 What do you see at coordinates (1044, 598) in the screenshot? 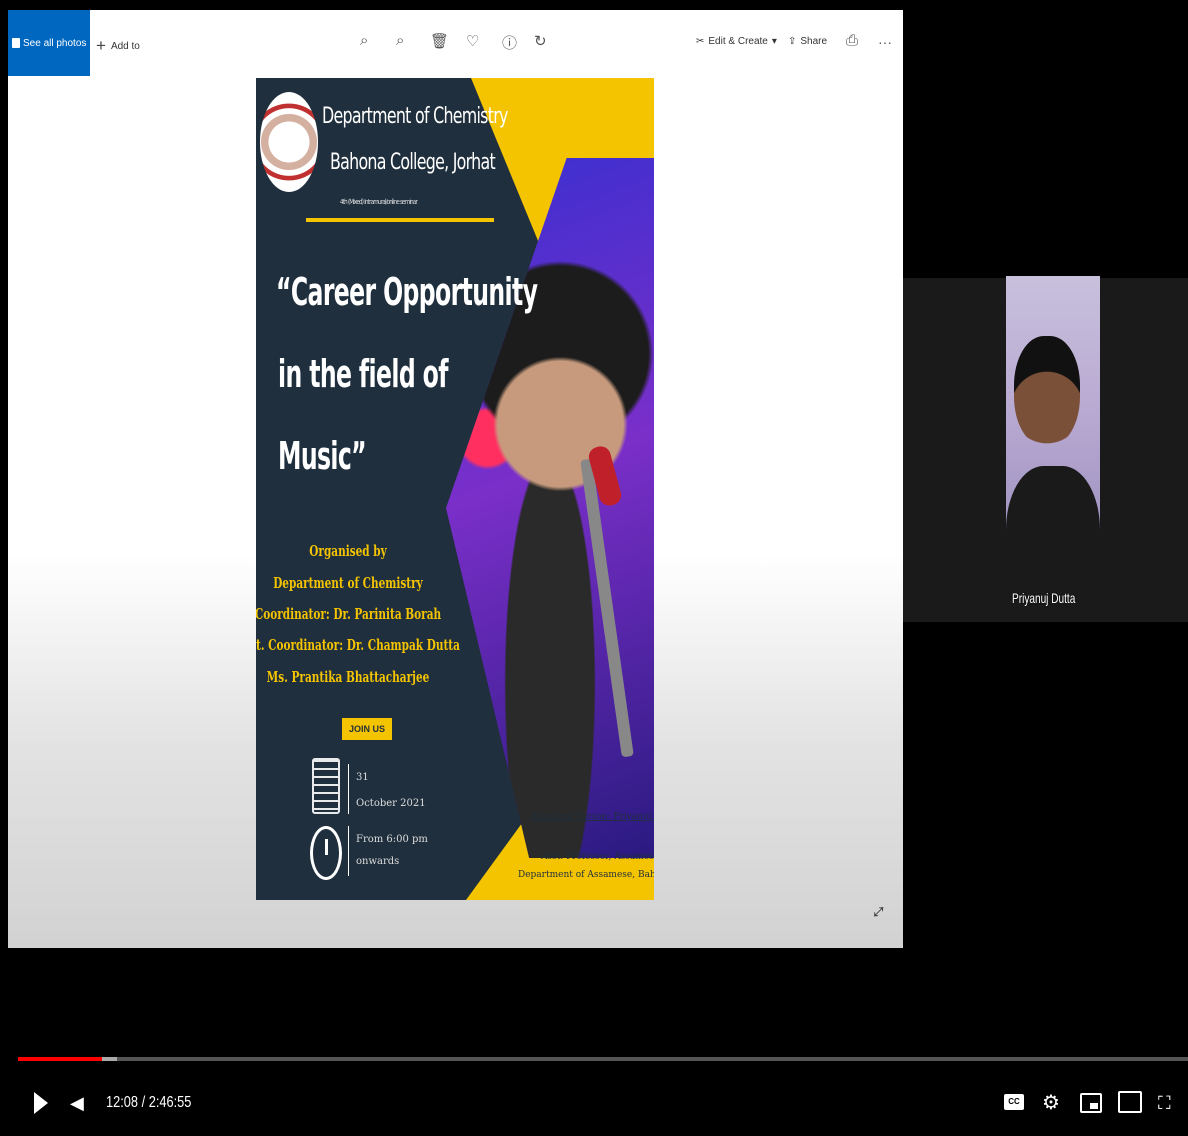
I see `participant-name: Priyanuj Dutta` at bounding box center [1044, 598].